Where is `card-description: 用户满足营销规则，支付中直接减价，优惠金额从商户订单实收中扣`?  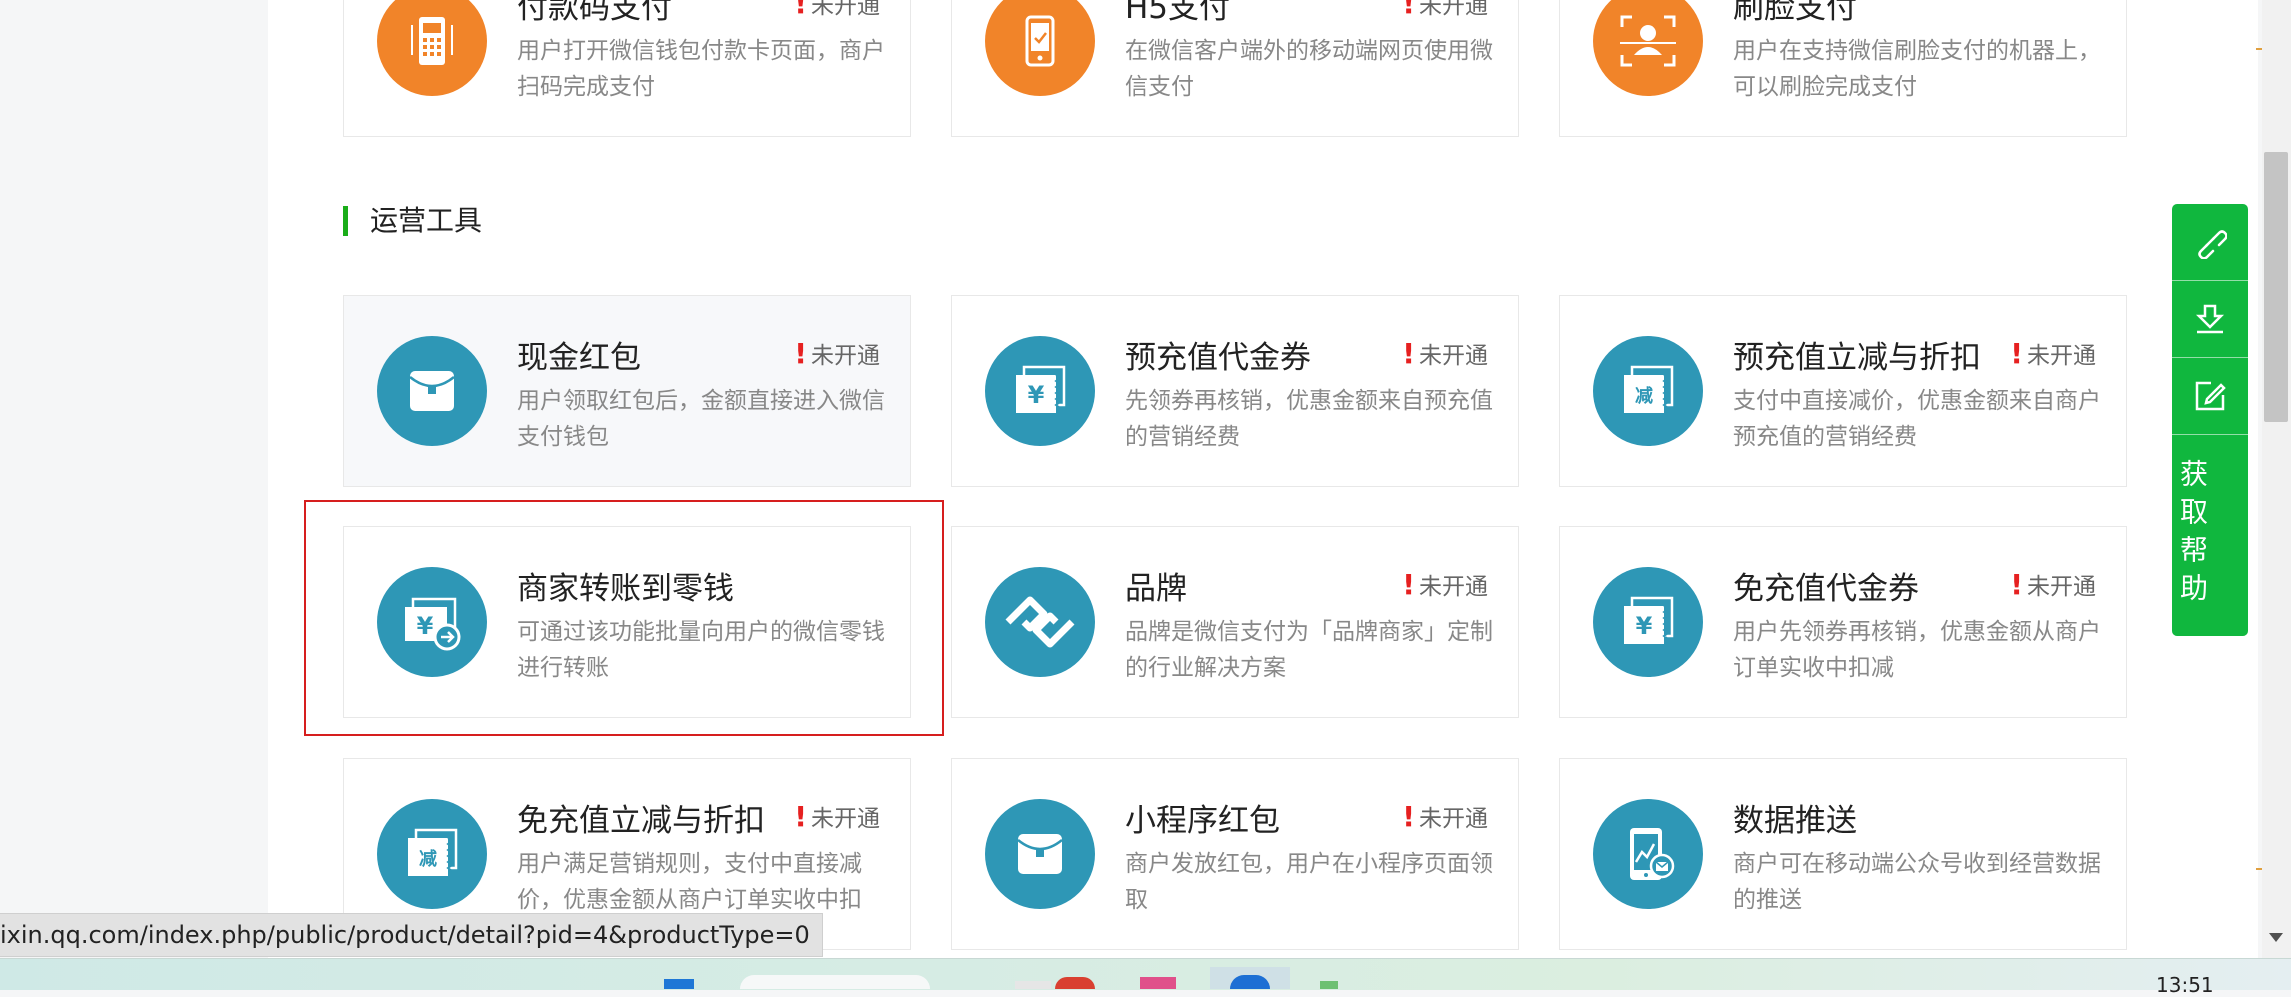 card-description: 用户满足营销规则，支付中直接减价，优惠金额从商户订单实收中扣 is located at coordinates (689, 882).